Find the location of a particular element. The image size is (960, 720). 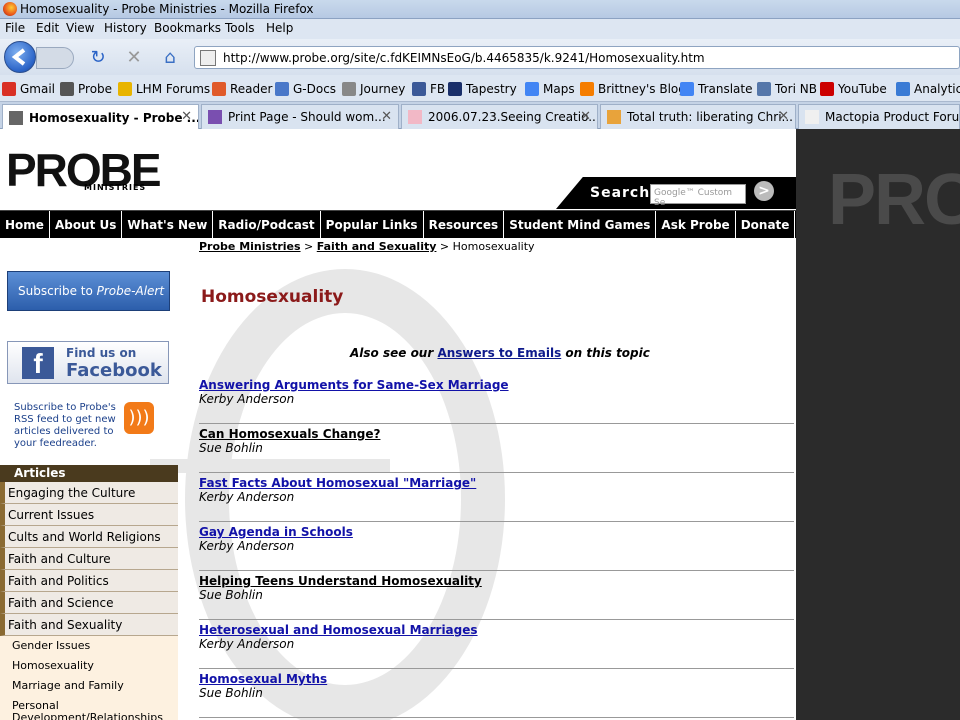

bookmark-translate: Translate is located at coordinates (716, 89).